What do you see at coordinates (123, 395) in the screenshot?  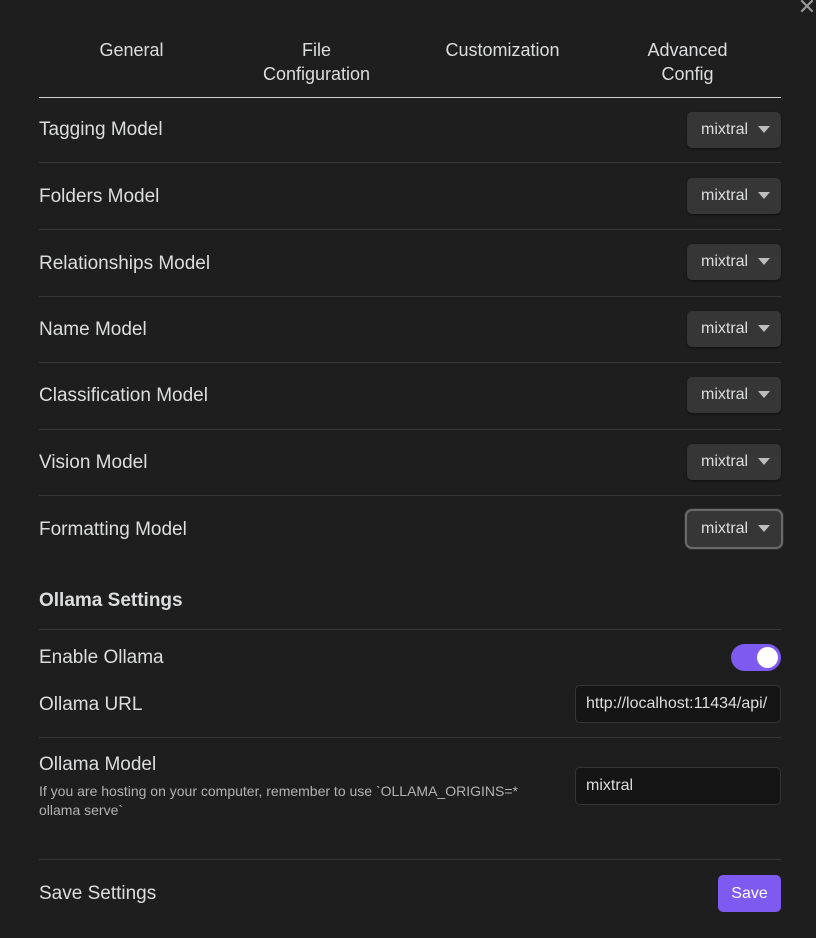 I see `classification-model-label: Classification Model` at bounding box center [123, 395].